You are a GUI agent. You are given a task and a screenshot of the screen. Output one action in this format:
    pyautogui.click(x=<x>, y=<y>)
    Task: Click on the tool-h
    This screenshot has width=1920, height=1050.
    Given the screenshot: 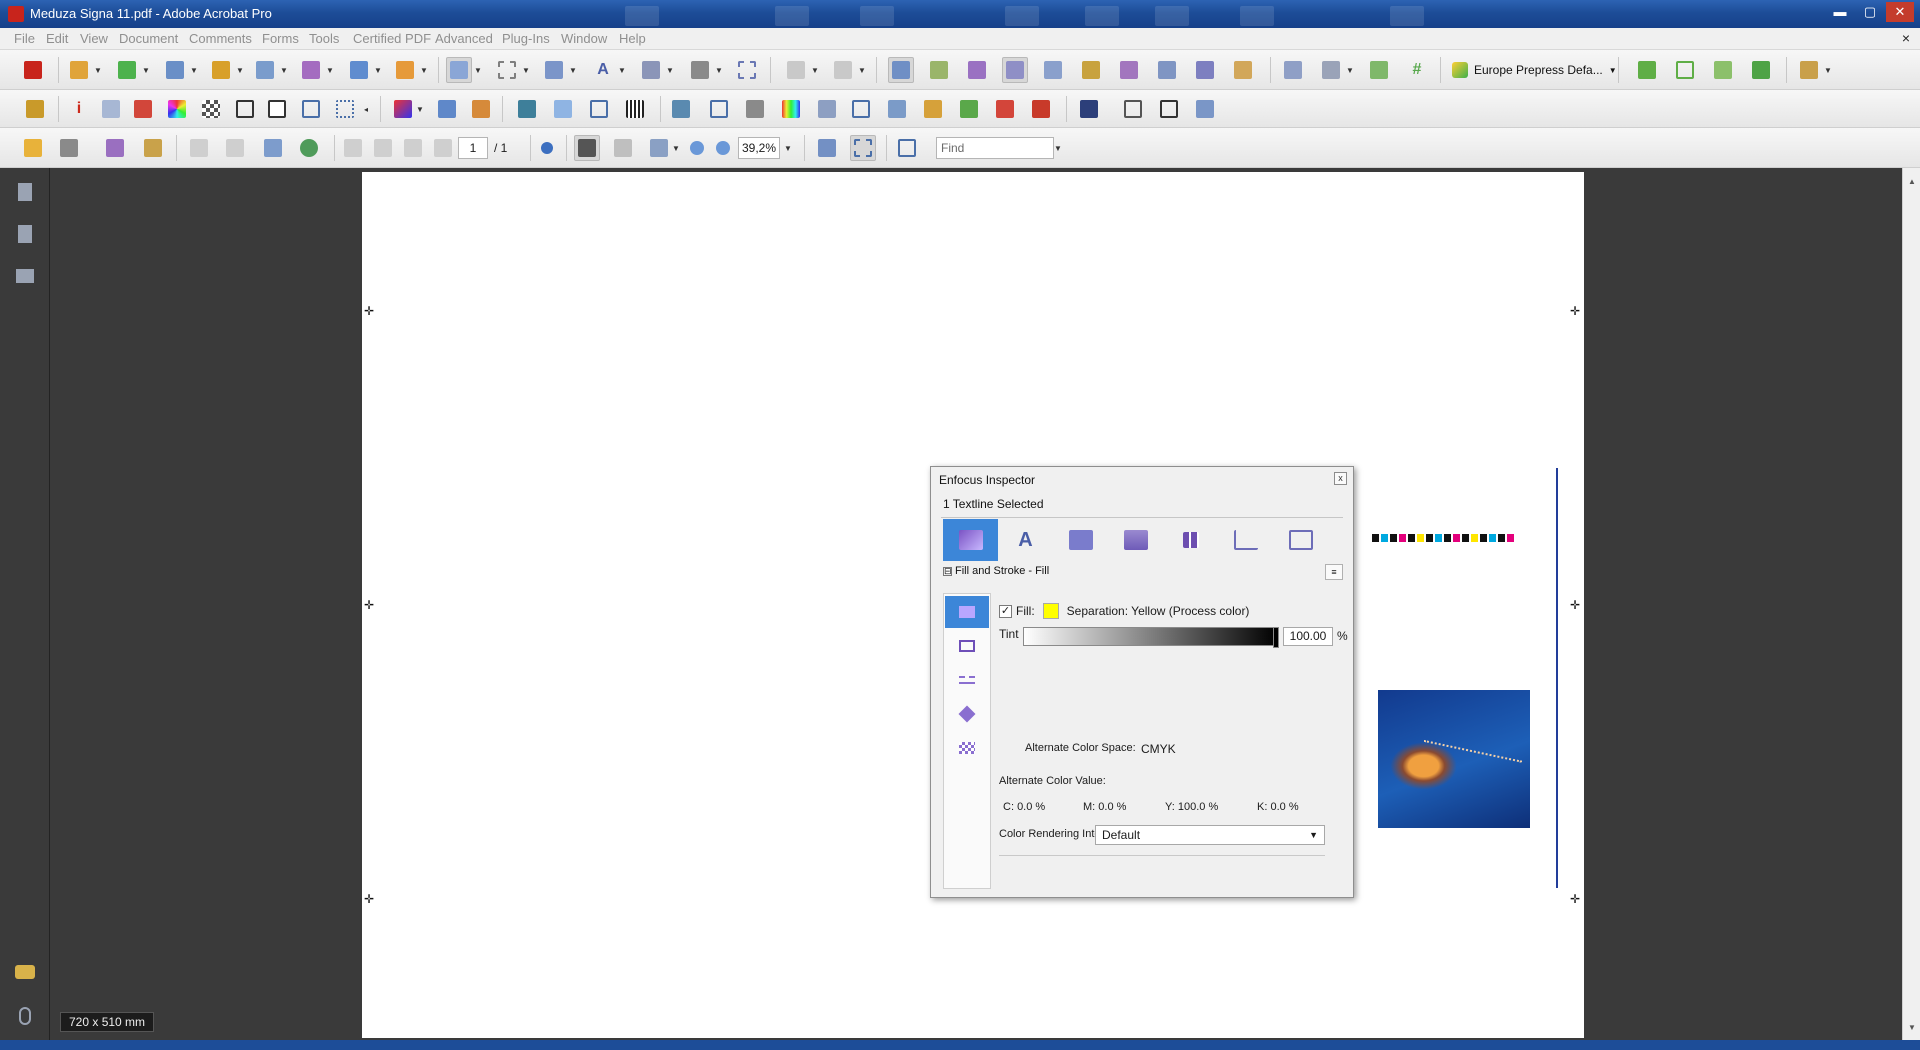 What is the action you would take?
    pyautogui.click(x=755, y=109)
    